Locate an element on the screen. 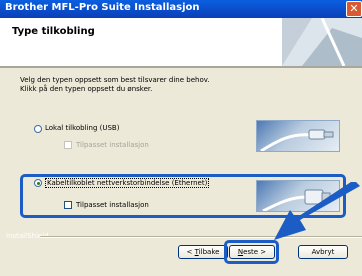 The height and width of the screenshot is (276, 362). title-bar: Brother MFL-Pro Suite Installasjon ✕ is located at coordinates (181, 9).